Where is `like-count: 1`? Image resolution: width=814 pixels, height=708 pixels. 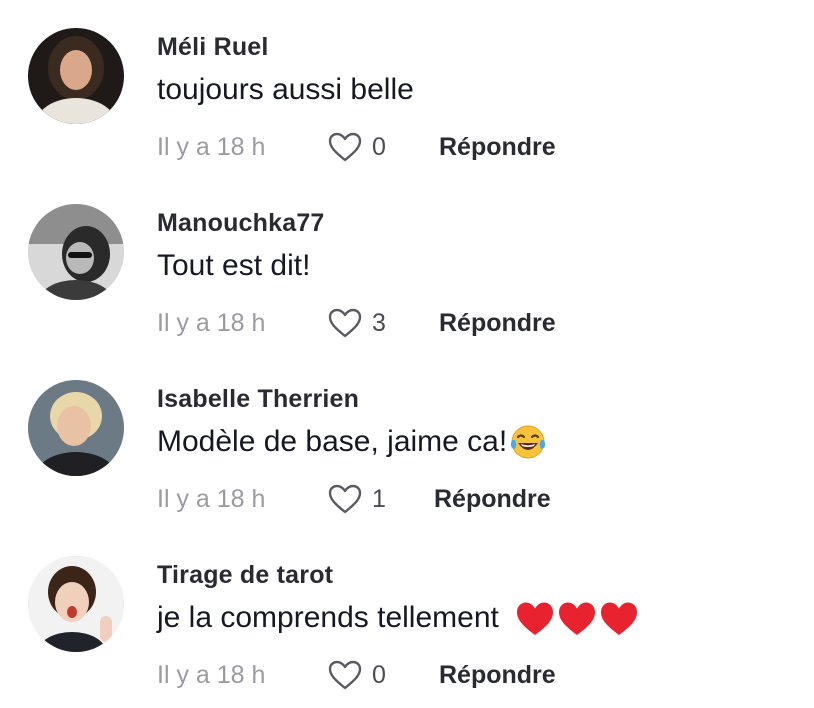 like-count: 1 is located at coordinates (379, 498).